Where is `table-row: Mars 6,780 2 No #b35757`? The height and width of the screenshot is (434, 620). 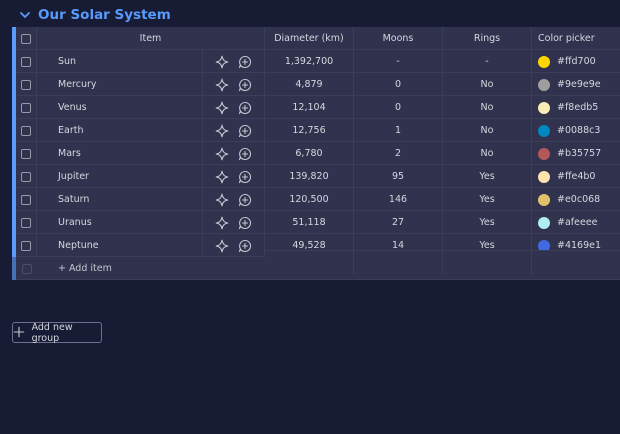 table-row: Mars 6,780 2 No #b35757 is located at coordinates (316, 153).